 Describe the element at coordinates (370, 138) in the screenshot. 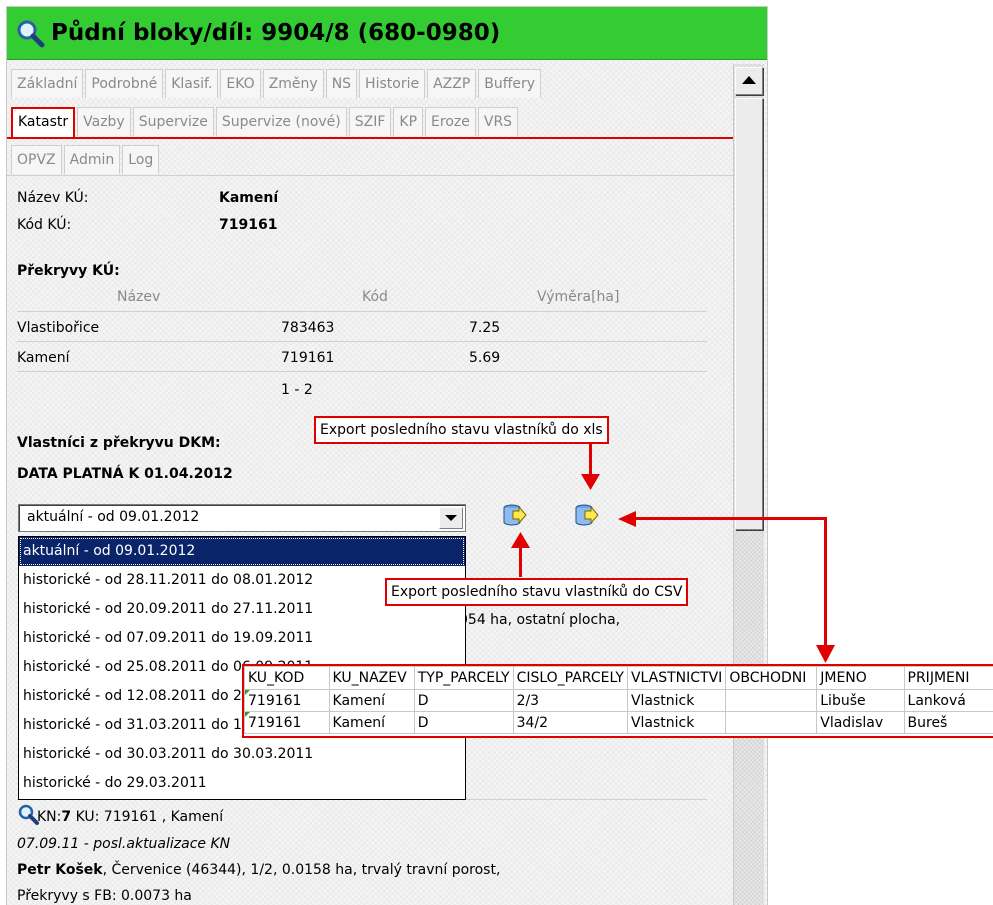

I see `active-tab-underline` at that location.